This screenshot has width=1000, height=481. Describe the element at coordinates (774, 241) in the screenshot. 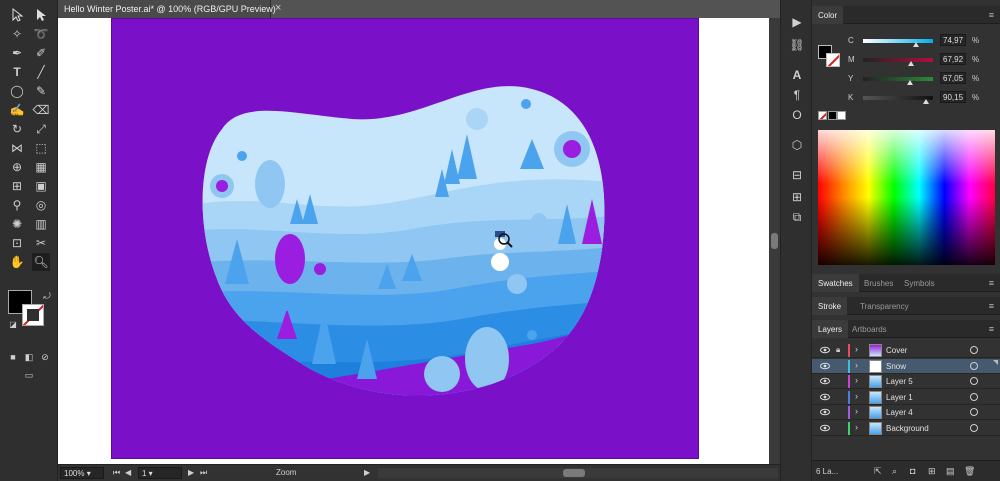

I see `vertical-scrollbar` at that location.